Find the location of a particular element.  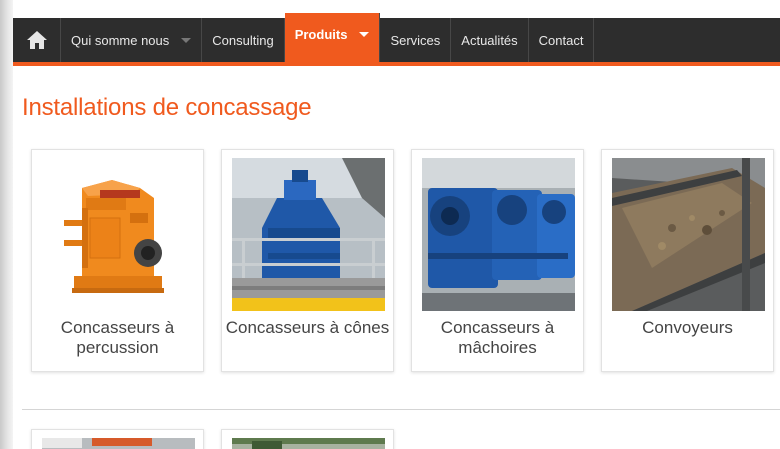

nav-label: Qui somme nous is located at coordinates (120, 40).